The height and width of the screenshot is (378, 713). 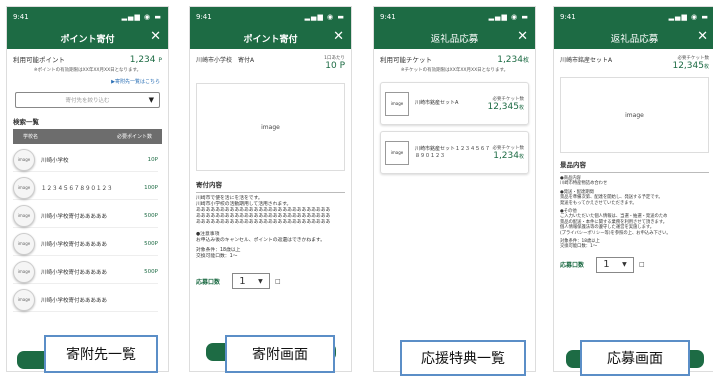 I want to click on caption-reward-list: 応援特典一覧, so click(x=463, y=358).